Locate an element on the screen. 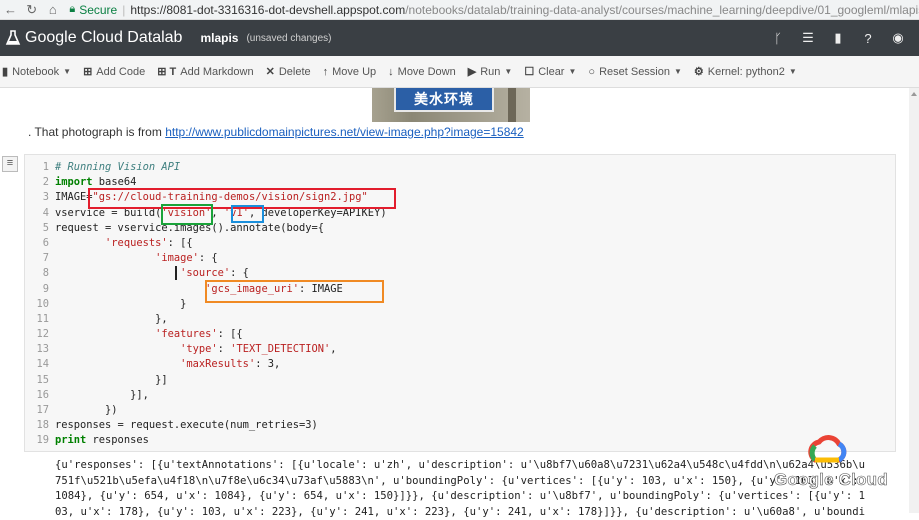 This screenshot has height=520, width=919. code-text: : is located at coordinates (224, 349).